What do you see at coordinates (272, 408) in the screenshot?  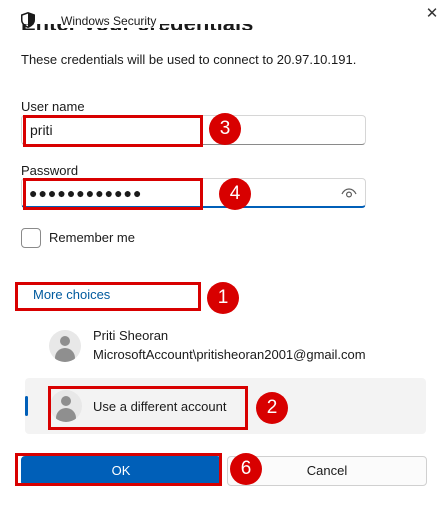 I see `step-badge-2: 2` at bounding box center [272, 408].